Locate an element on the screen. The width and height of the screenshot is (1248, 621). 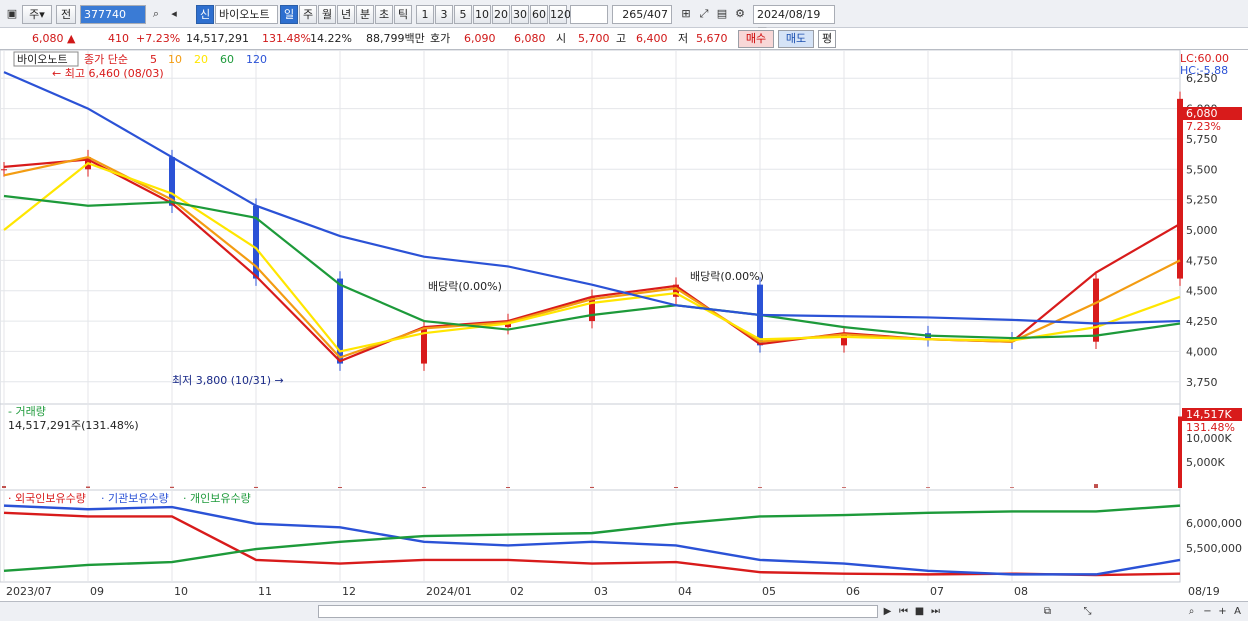
interval-20: 20 is located at coordinates (501, 14).